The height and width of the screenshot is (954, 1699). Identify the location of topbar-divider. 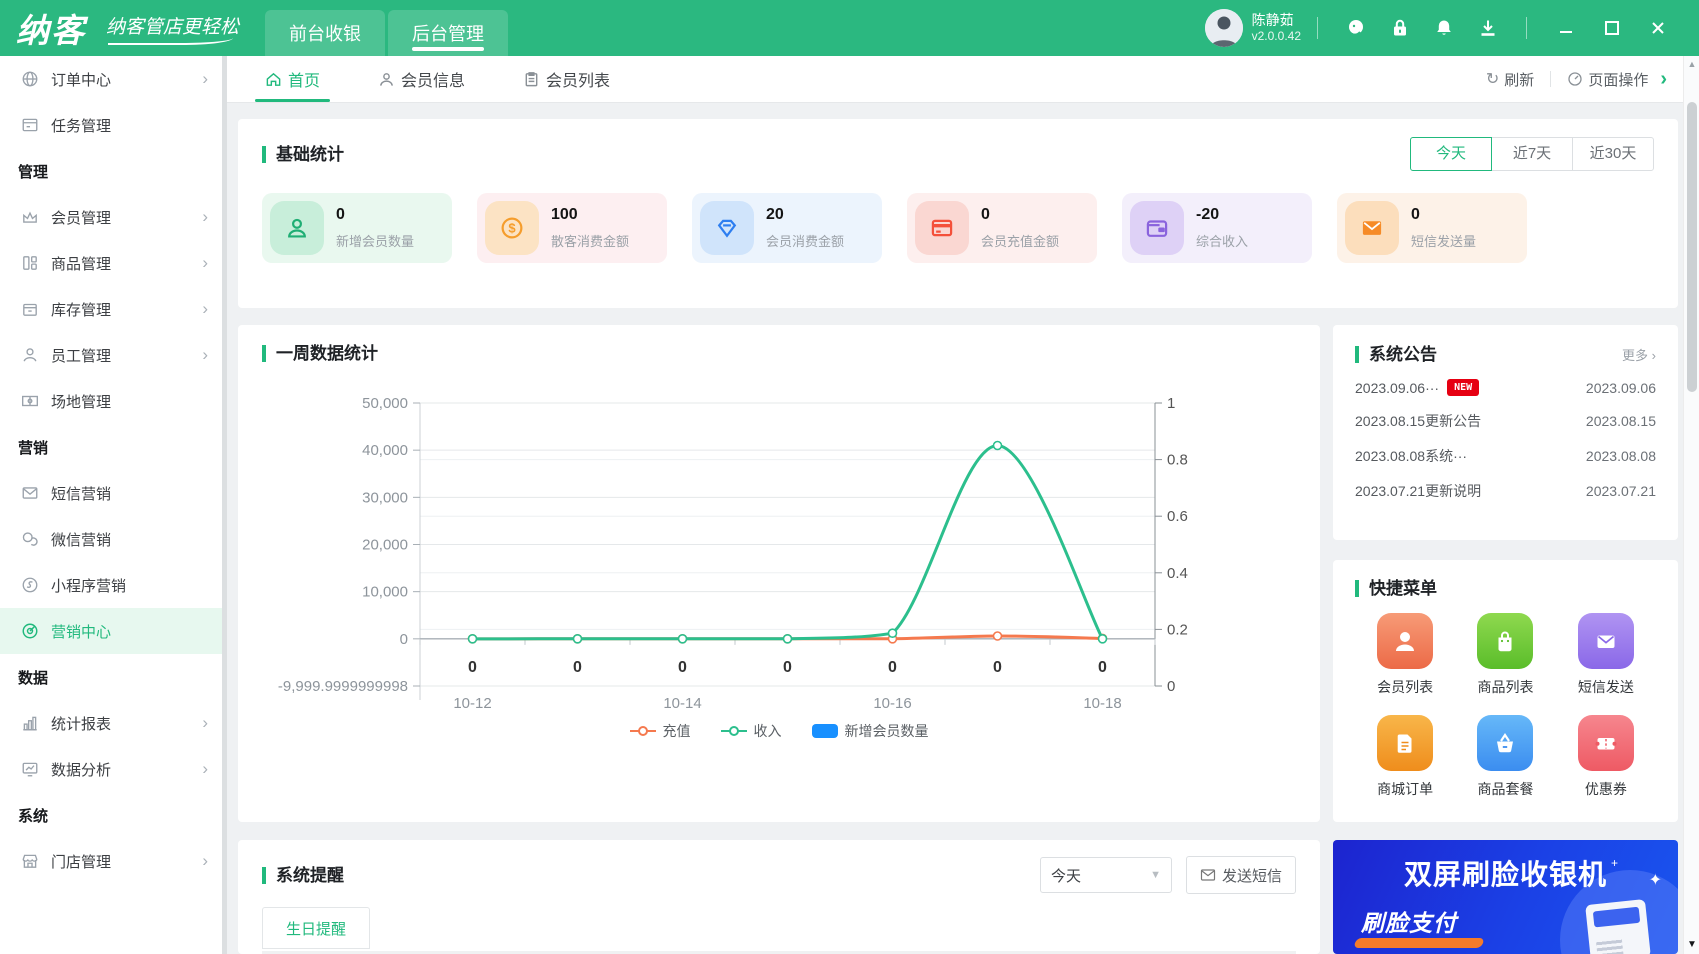
(1317, 28).